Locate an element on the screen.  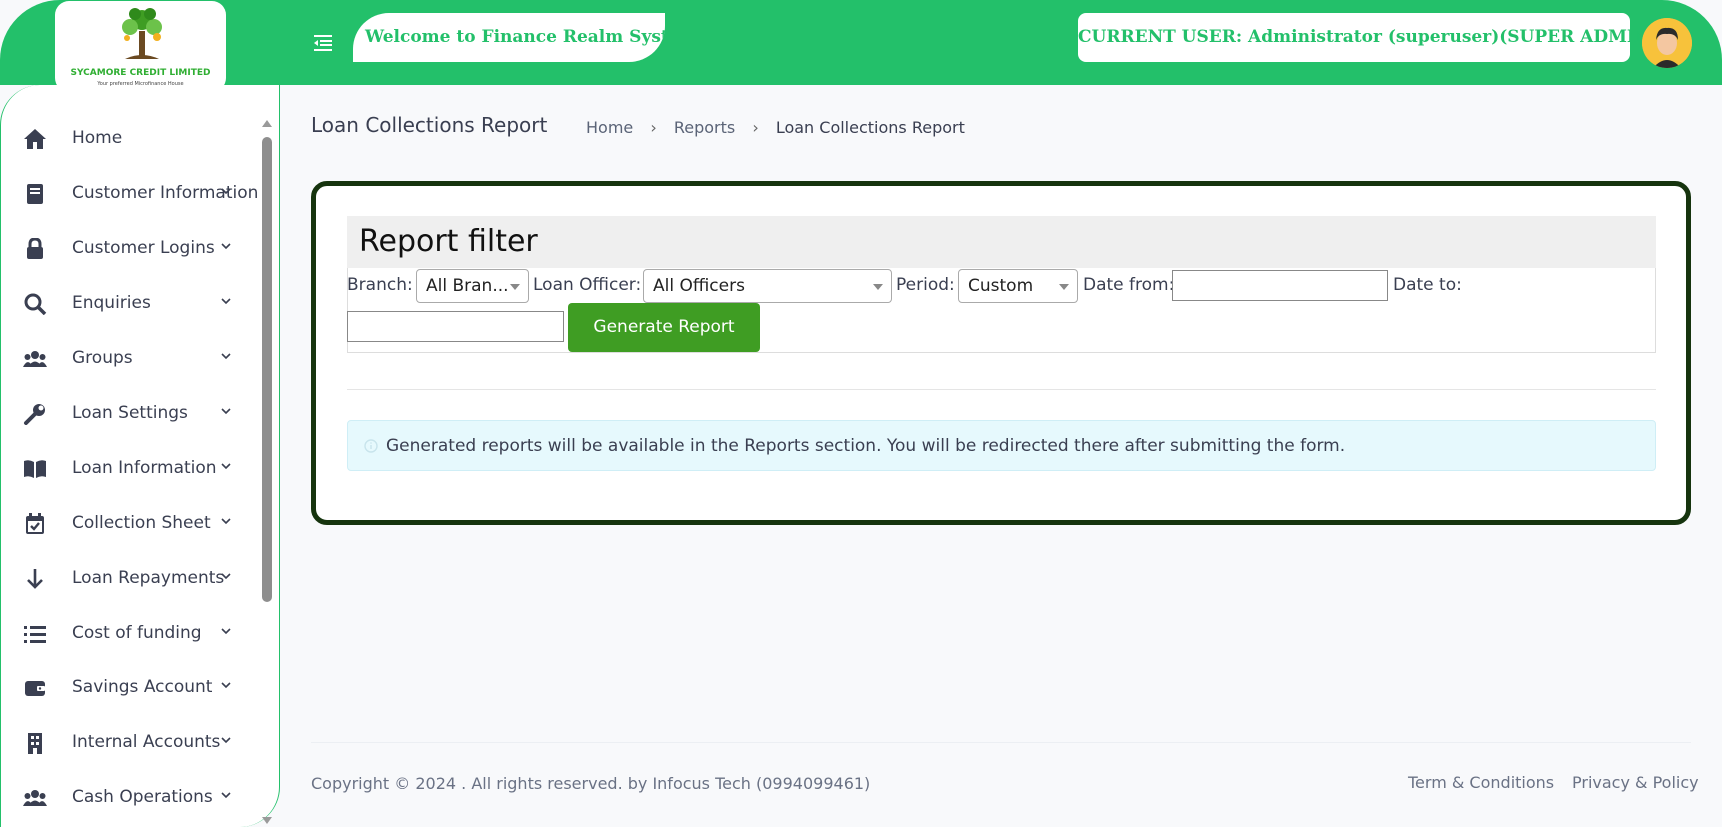
sidebar-item-internal-accounts: Internal Accounts is located at coordinates (131, 742).